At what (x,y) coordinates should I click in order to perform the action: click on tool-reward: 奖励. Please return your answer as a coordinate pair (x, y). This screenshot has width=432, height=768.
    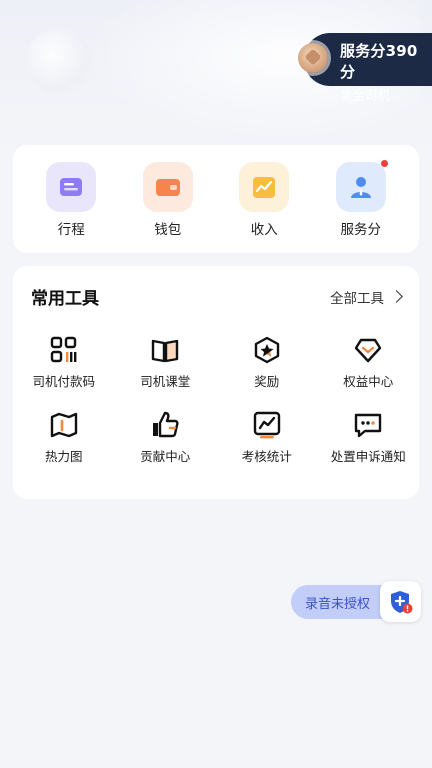
    Looking at the image, I should click on (267, 362).